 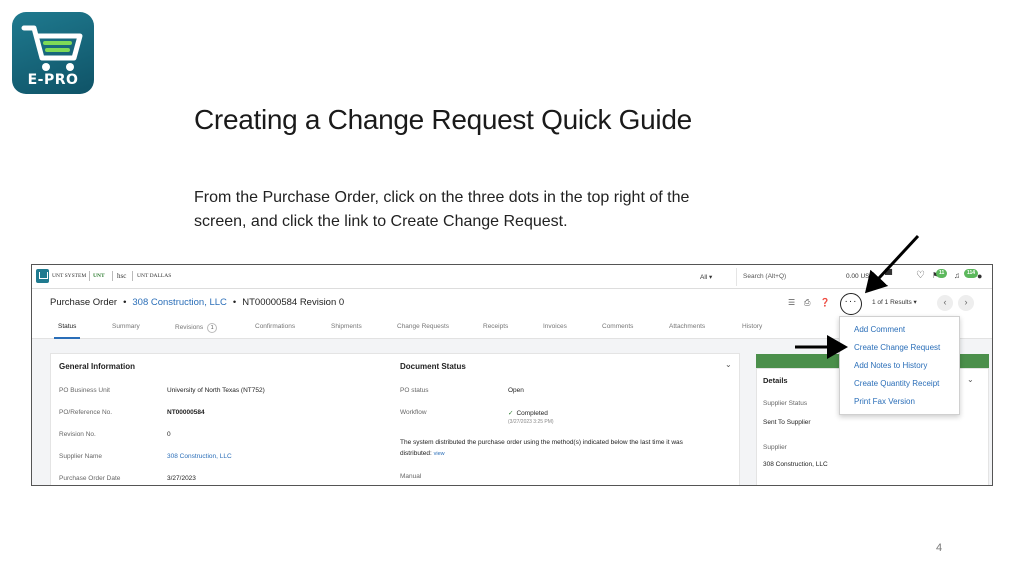 I want to click on field-value: NT00000584, so click(x=186, y=412).